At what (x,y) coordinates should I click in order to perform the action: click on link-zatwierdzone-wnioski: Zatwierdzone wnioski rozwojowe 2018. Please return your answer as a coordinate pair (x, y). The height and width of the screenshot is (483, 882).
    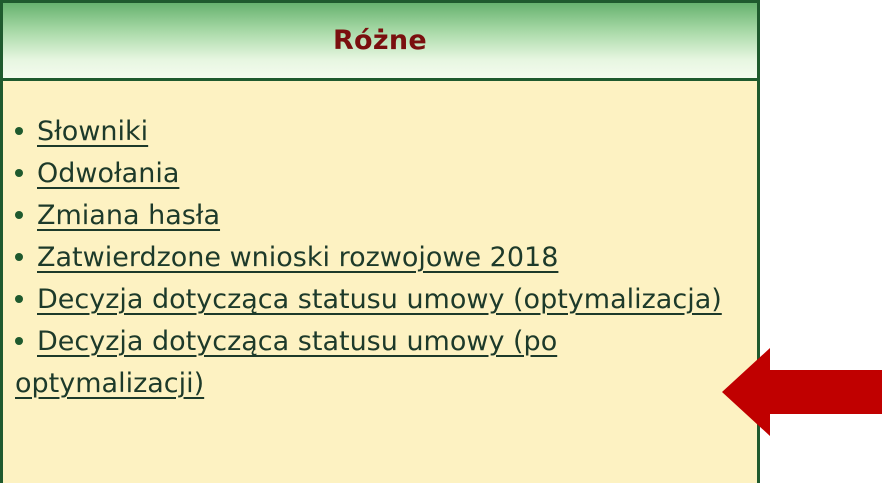
    Looking at the image, I should click on (297, 257).